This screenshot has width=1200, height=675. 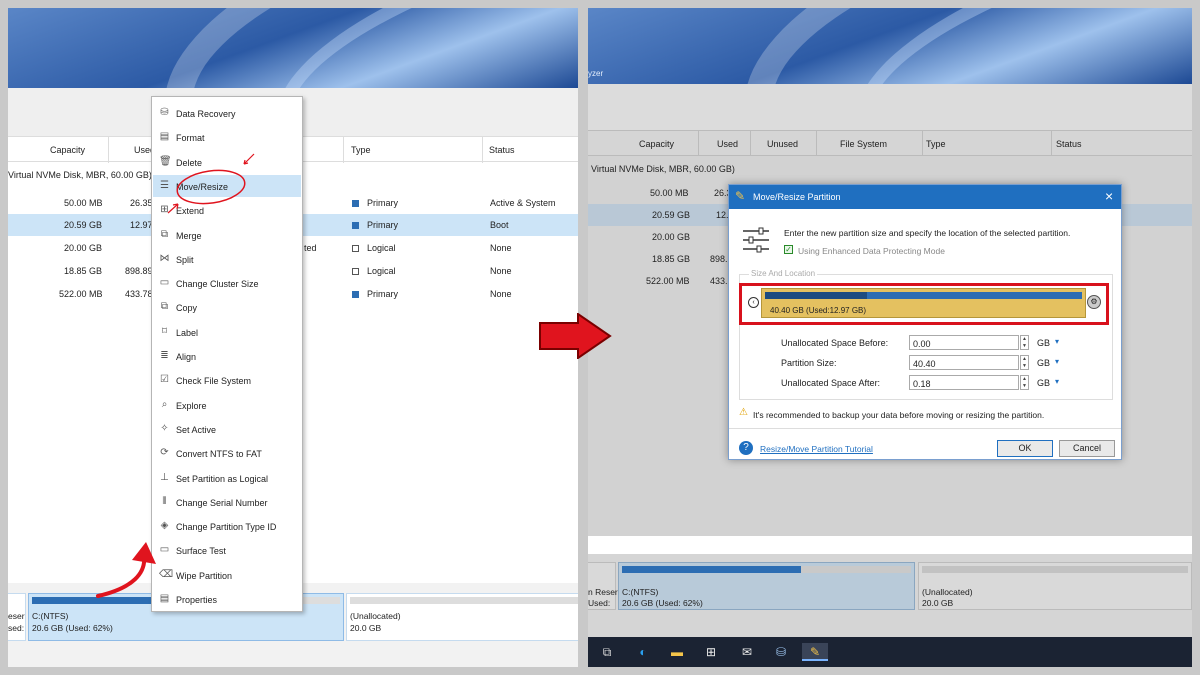 What do you see at coordinates (185, 259) in the screenshot?
I see `menu-item-label: Split` at bounding box center [185, 259].